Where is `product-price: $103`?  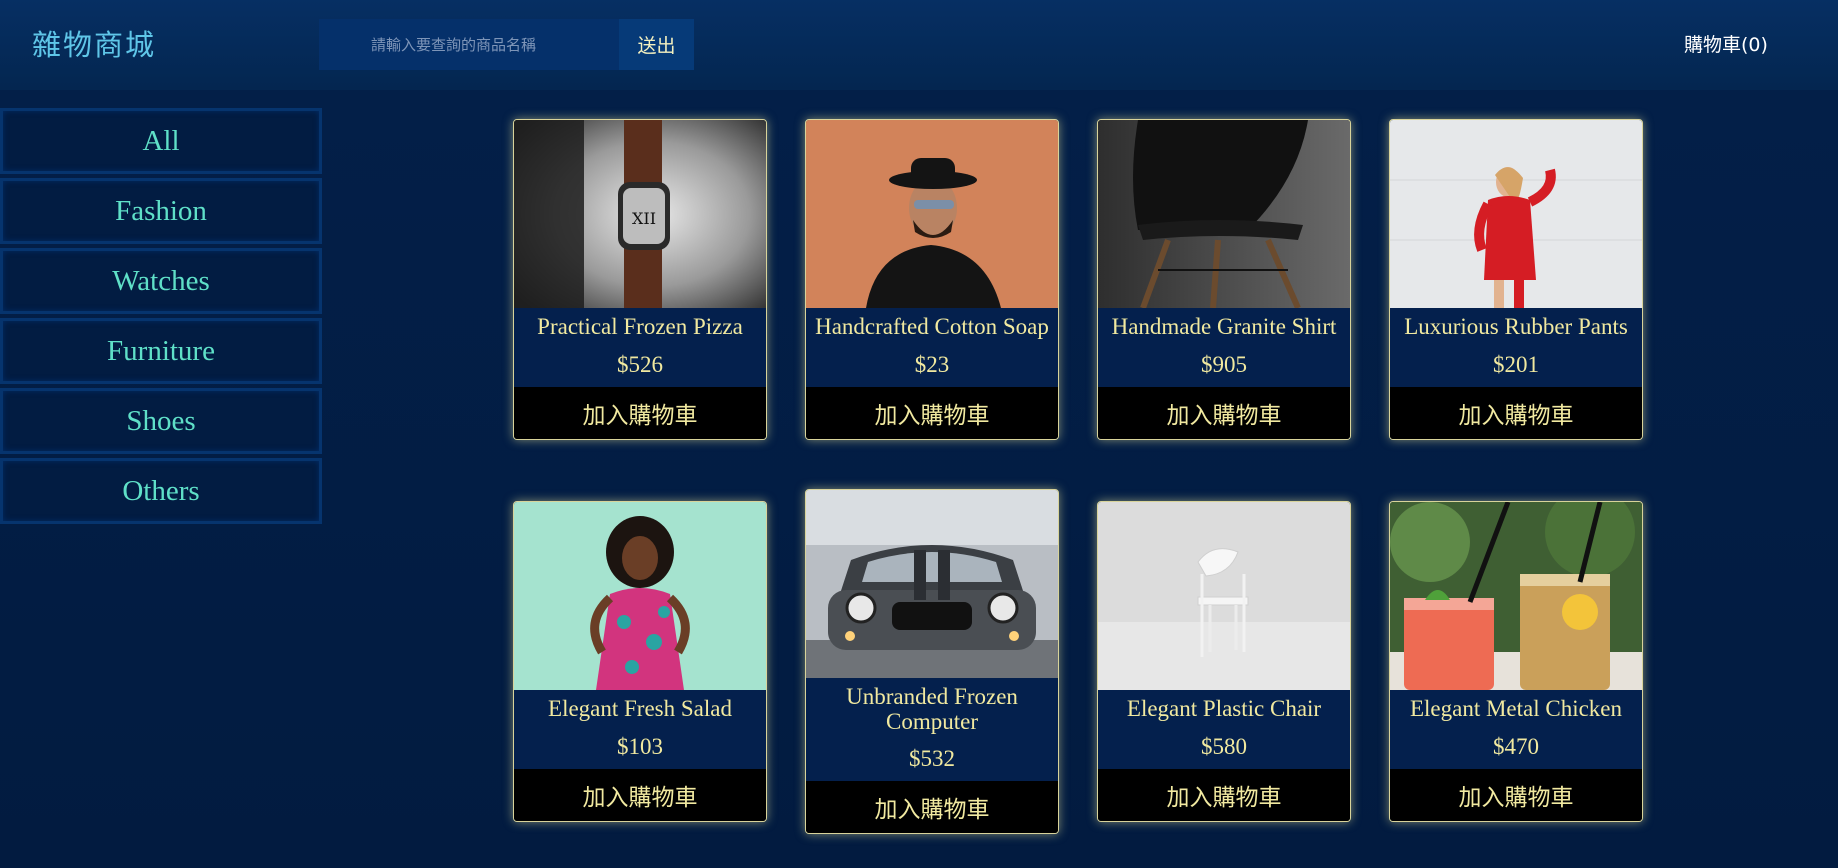 product-price: $103 is located at coordinates (640, 746).